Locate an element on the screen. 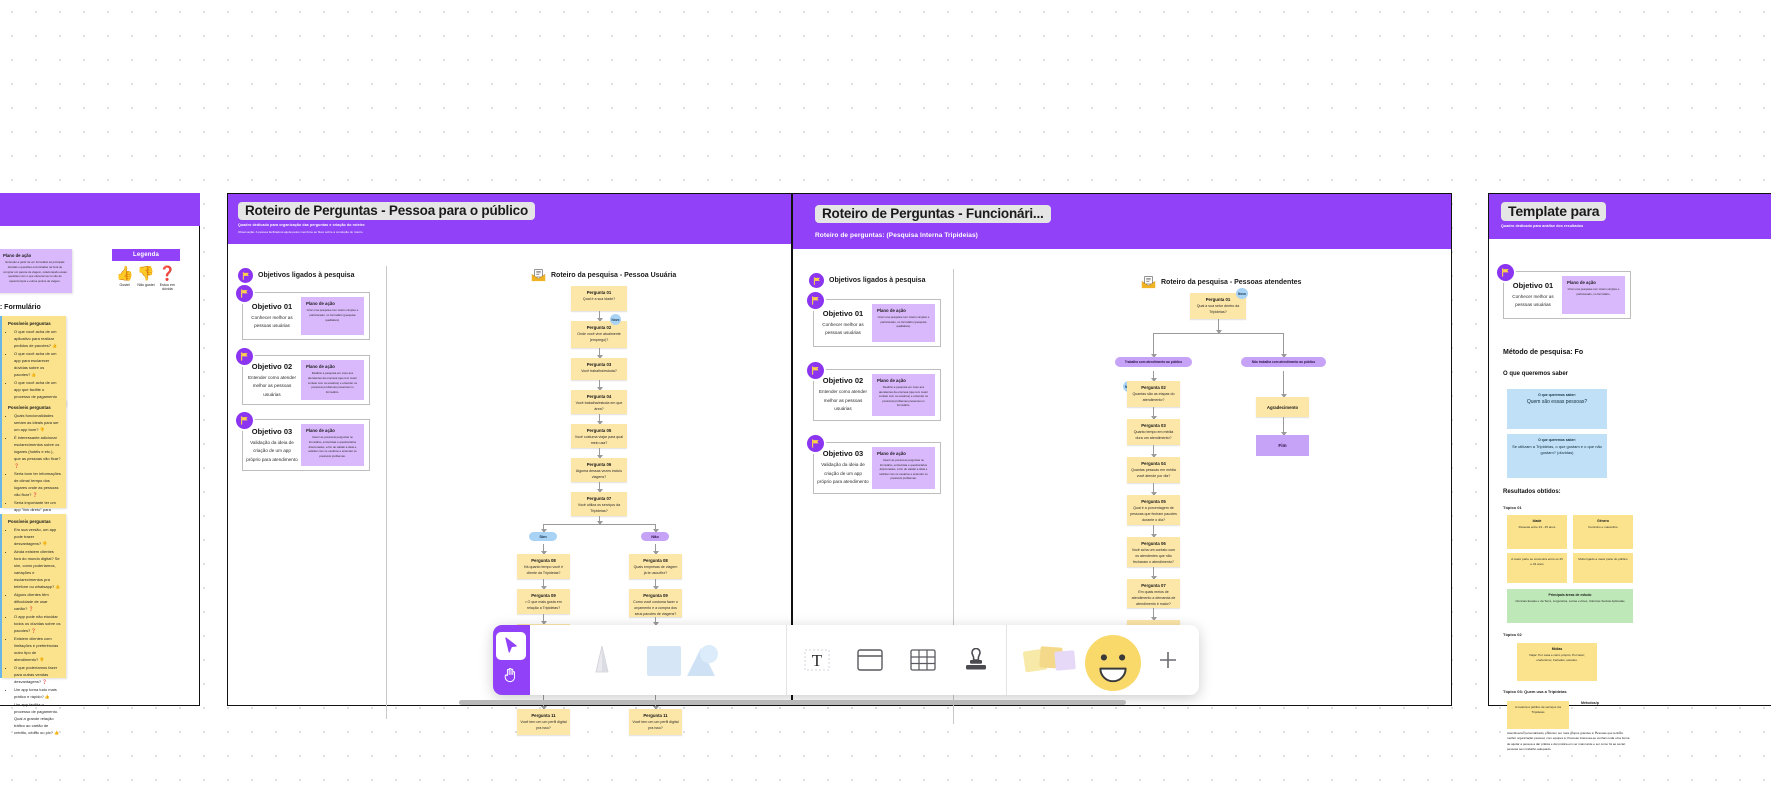 Image resolution: width=1771 pixels, height=800 pixels. frame-left-partial is located at coordinates (100, 209).